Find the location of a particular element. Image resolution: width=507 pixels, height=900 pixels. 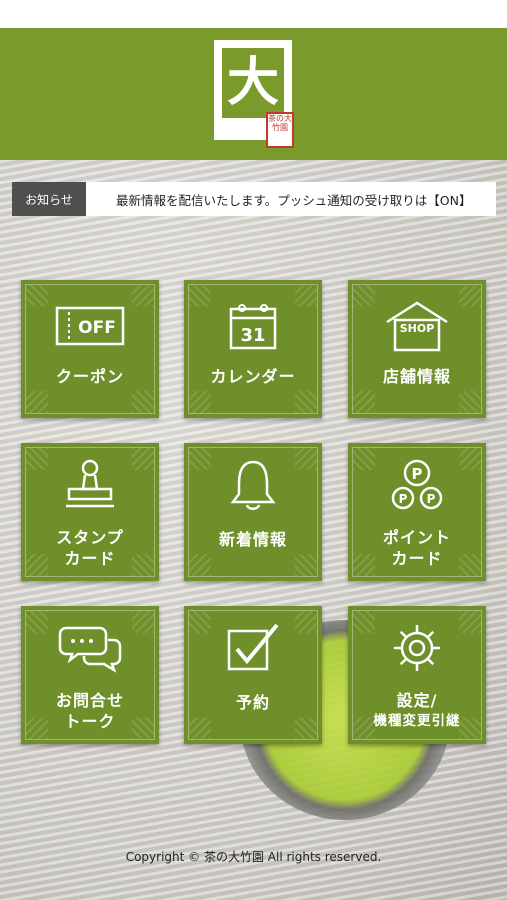

tile-label: 予約 is located at coordinates (252, 702).